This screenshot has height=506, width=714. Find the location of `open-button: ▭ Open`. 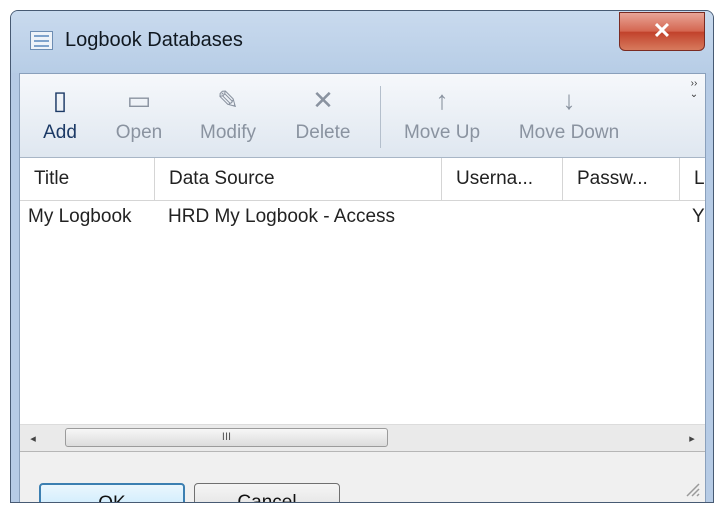

open-button: ▭ Open is located at coordinates (139, 118).